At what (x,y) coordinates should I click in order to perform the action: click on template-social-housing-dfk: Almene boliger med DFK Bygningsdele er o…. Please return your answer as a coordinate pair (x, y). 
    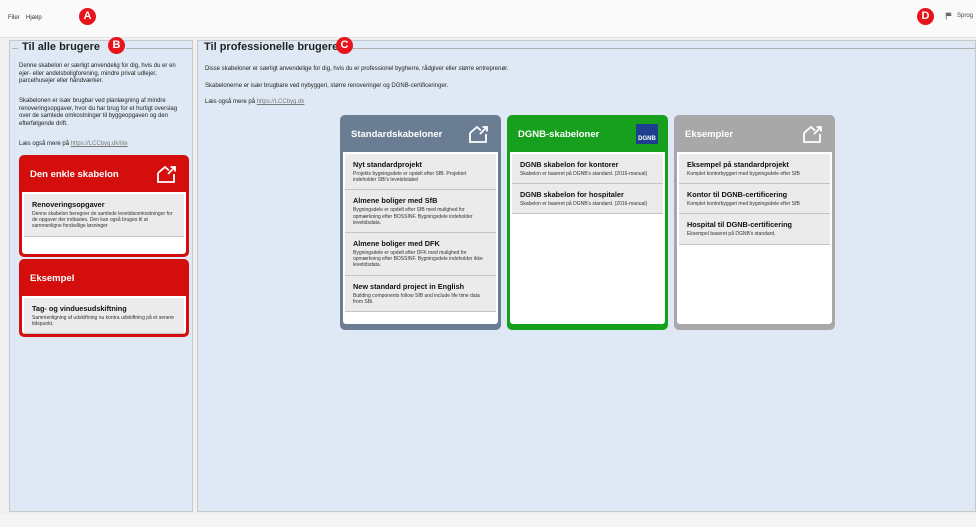
    Looking at the image, I should click on (420, 254).